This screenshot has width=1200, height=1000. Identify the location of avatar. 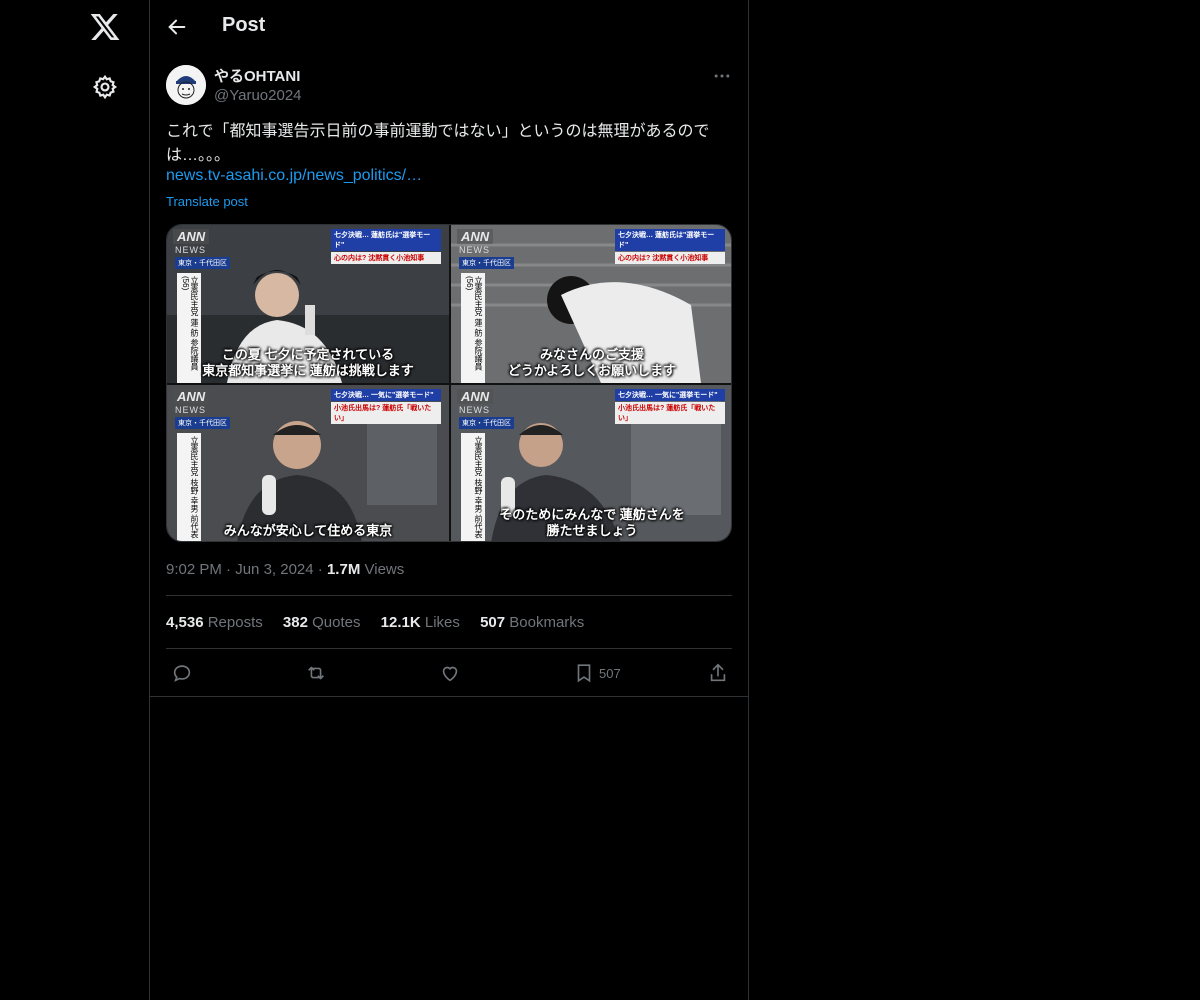
(186, 85).